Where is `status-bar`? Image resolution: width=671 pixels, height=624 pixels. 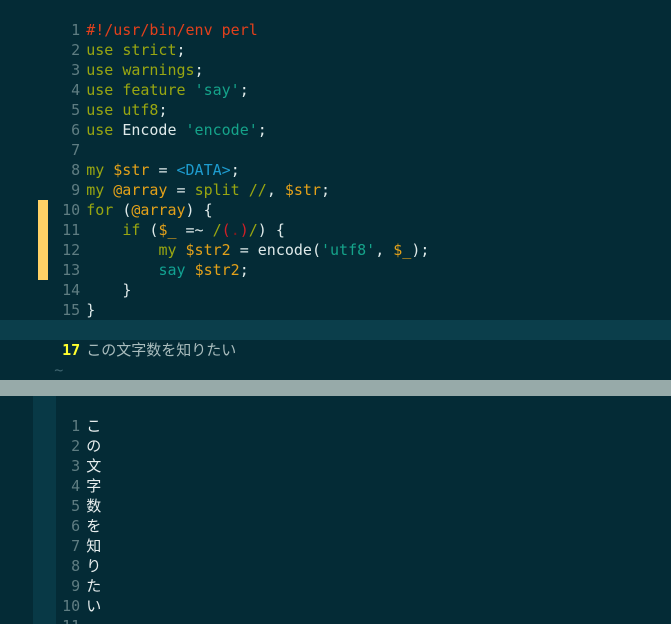
status-bar is located at coordinates (335, 388).